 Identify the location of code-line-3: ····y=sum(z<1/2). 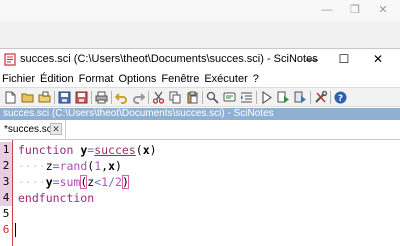
(73, 182).